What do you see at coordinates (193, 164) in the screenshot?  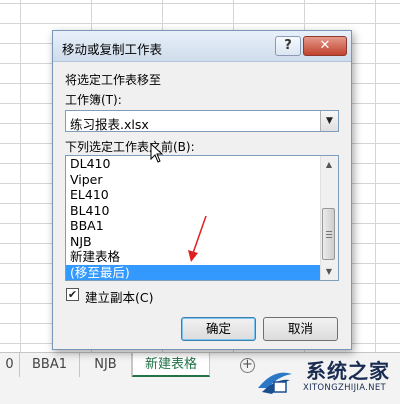 I see `list-item: DL410` at bounding box center [193, 164].